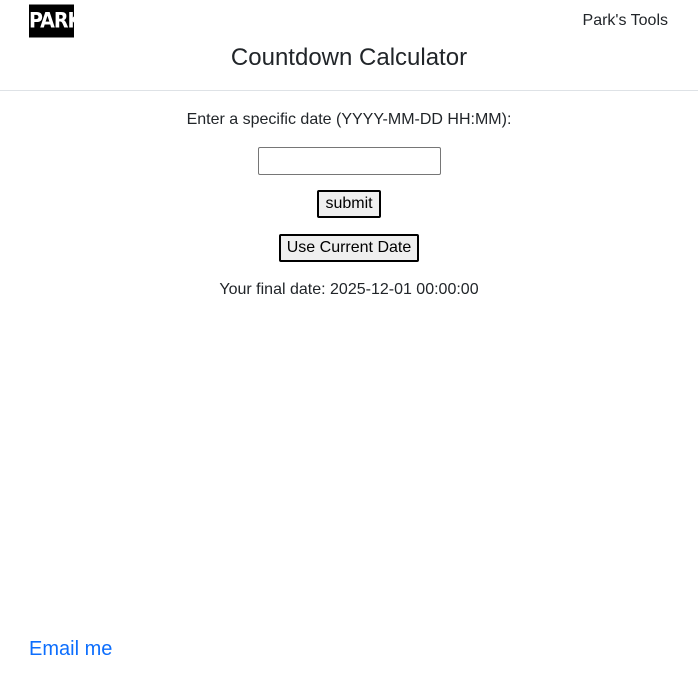 The height and width of the screenshot is (677, 698). I want to click on final-date-display: Your final date: 2025-12-01 00:00:00, so click(349, 290).